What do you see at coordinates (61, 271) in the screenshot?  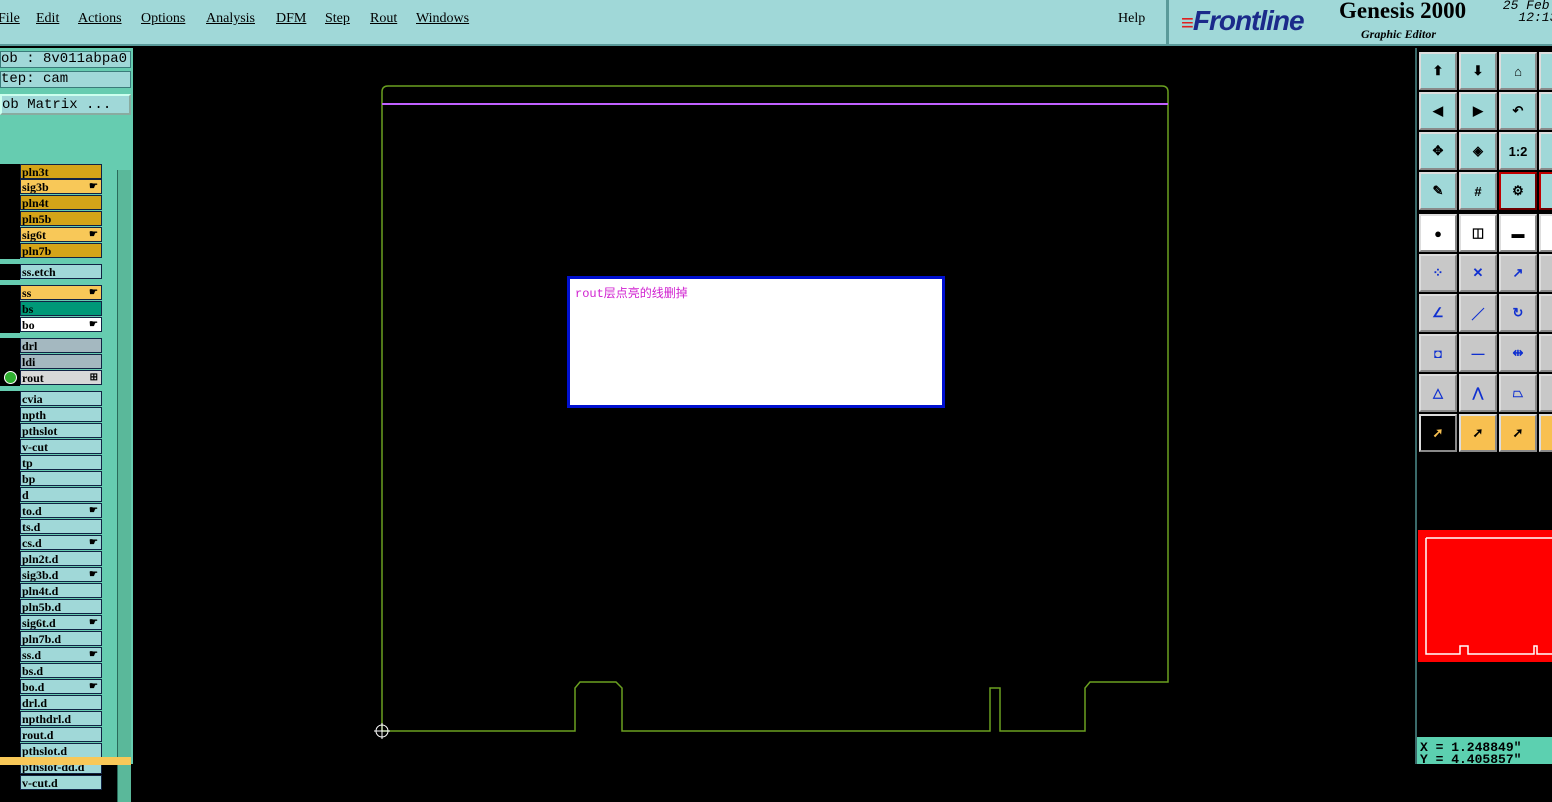 I see `layer-ss.etch: ss.etch` at bounding box center [61, 271].